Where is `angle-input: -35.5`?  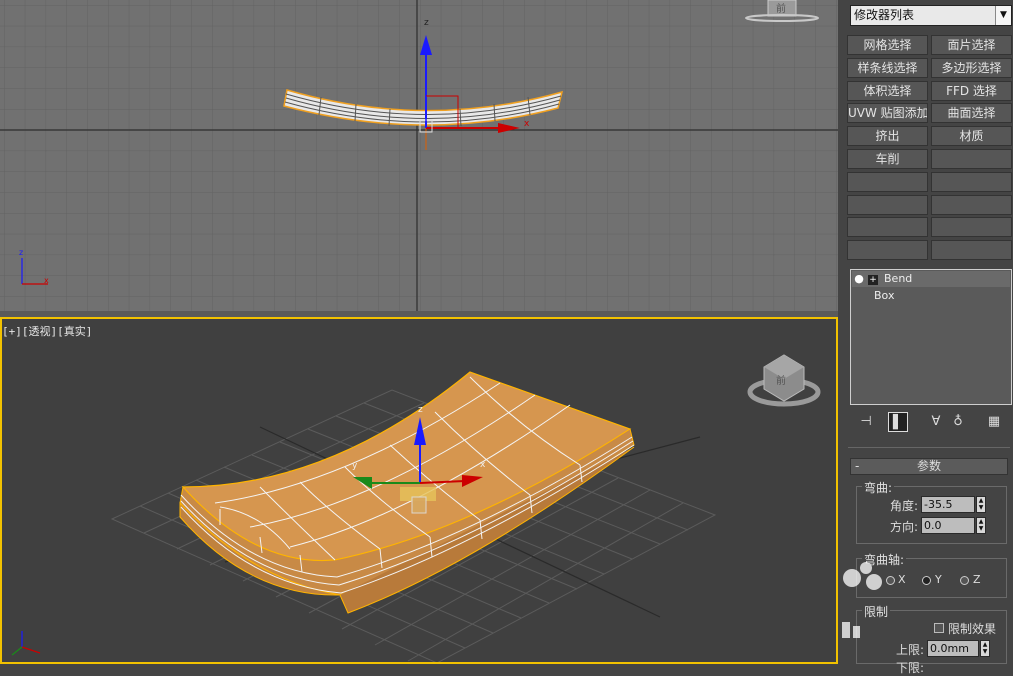 angle-input: -35.5 is located at coordinates (948, 504).